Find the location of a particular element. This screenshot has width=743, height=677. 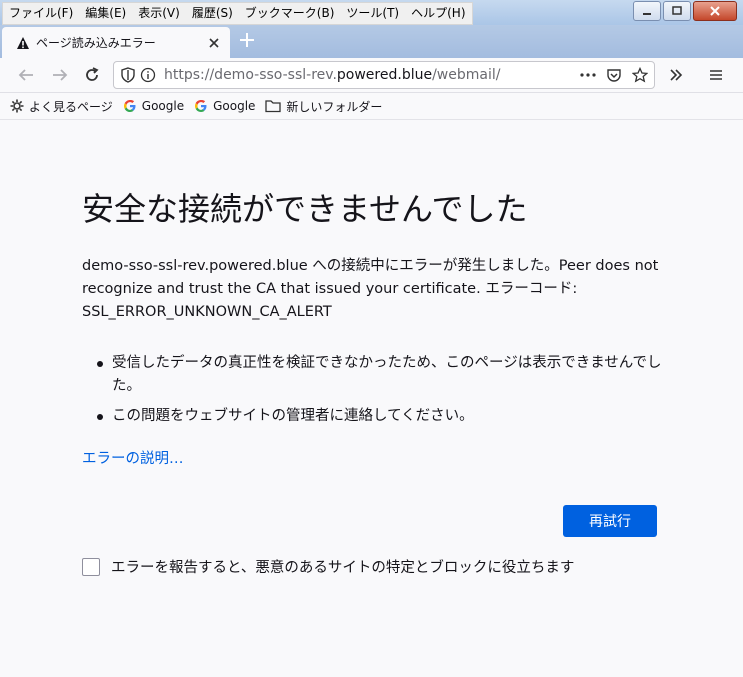

back-button is located at coordinates (26, 75).